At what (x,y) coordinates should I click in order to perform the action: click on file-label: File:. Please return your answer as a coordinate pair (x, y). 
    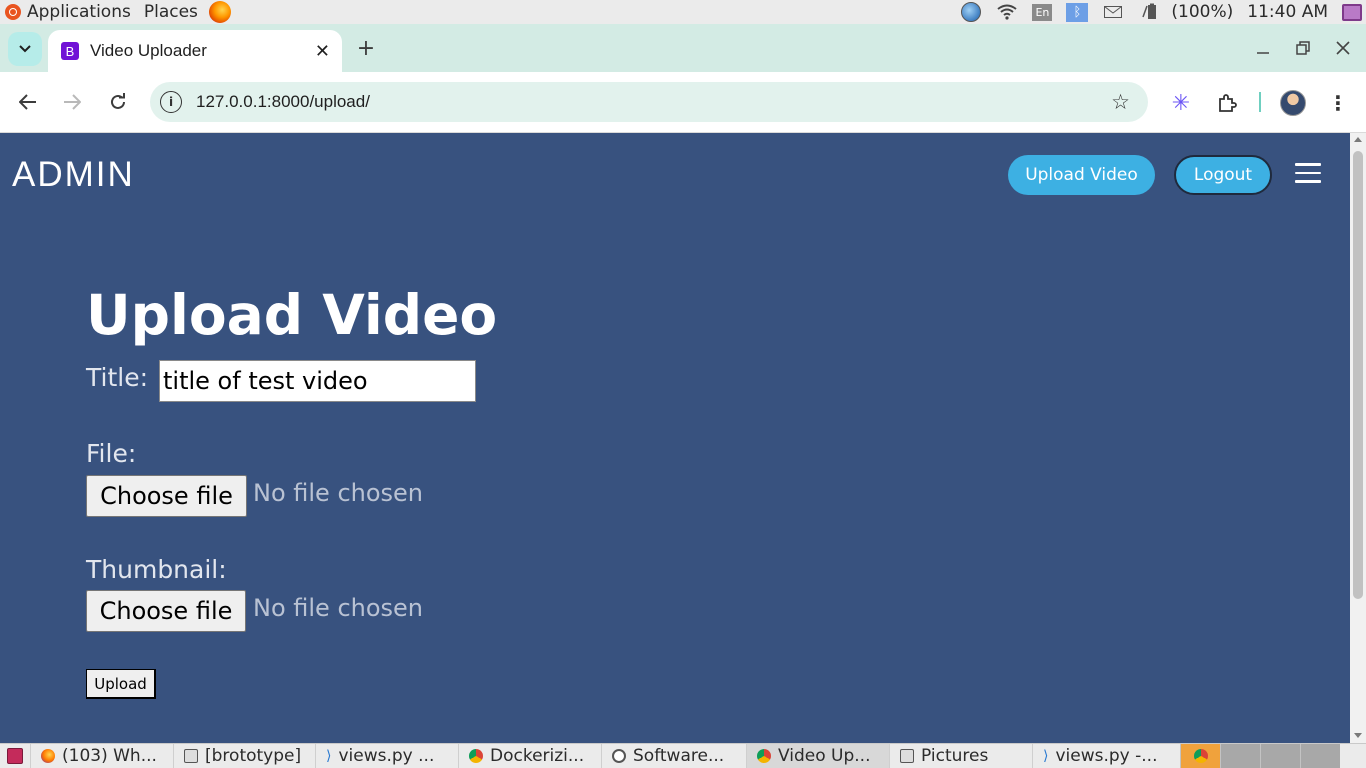
    Looking at the image, I should click on (111, 453).